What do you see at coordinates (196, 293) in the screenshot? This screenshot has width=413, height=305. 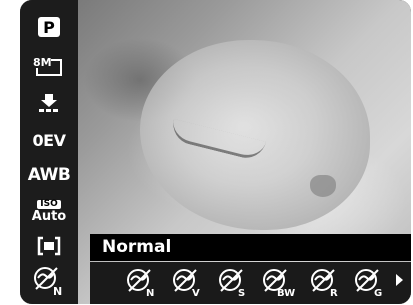 I see `svg-text: V` at bounding box center [196, 293].